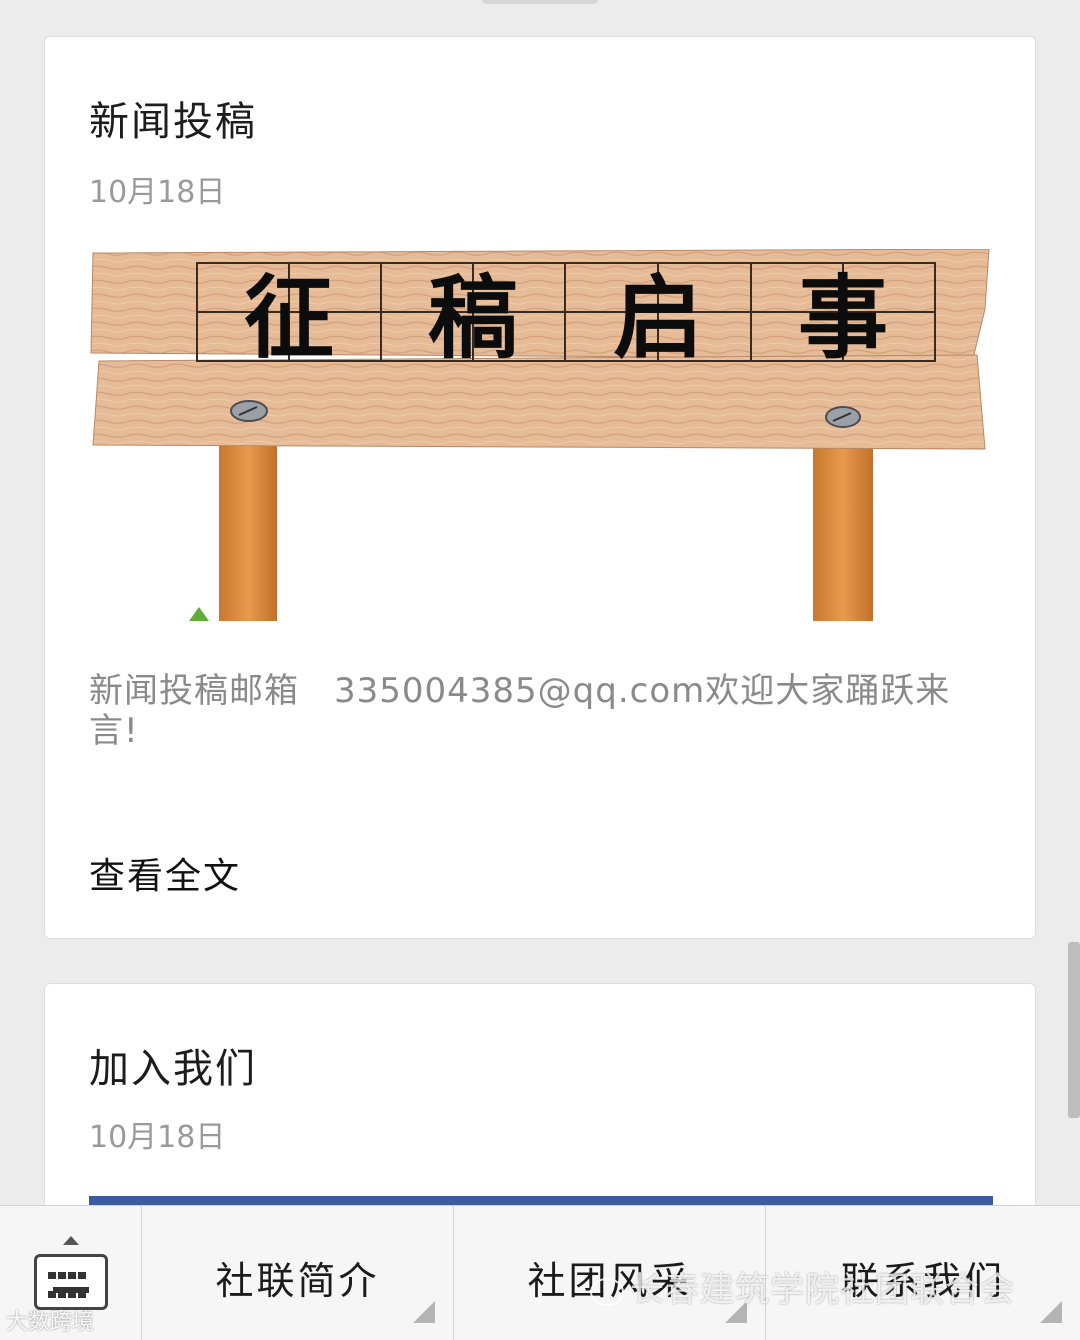 This screenshot has width=1080, height=1340. Describe the element at coordinates (173, 1065) in the screenshot. I see `article-title: 加入我们` at that location.